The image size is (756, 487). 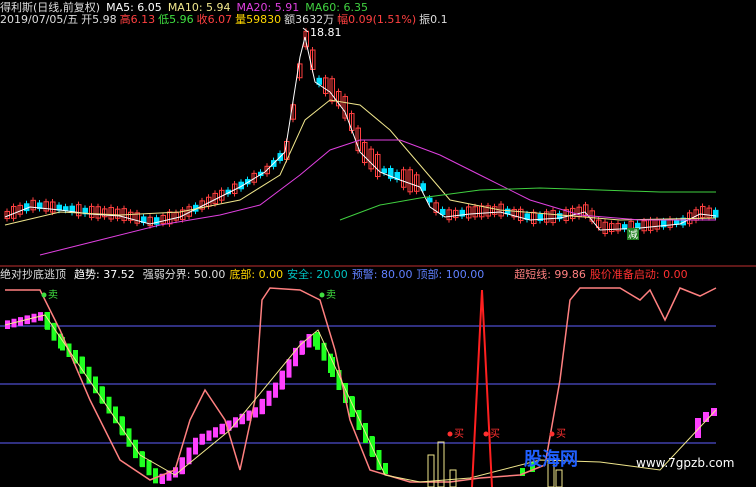 I want to click on peak-price-label: 18.81, so click(x=326, y=32).